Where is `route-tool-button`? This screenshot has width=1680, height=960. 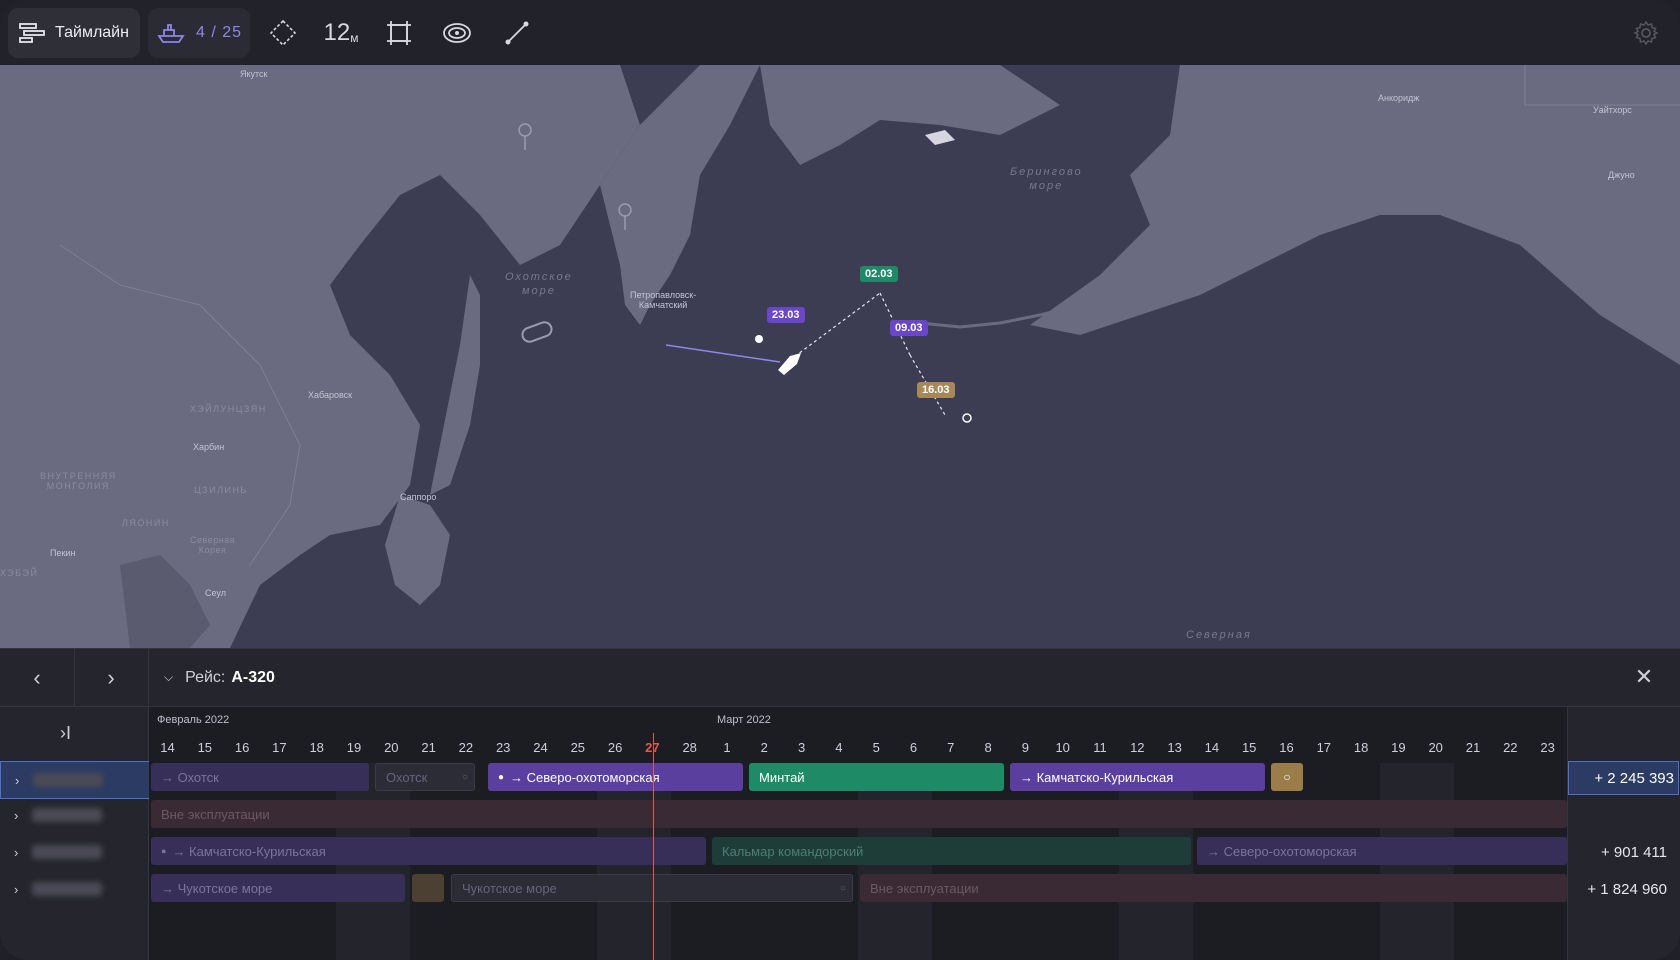 route-tool-button is located at coordinates (517, 33).